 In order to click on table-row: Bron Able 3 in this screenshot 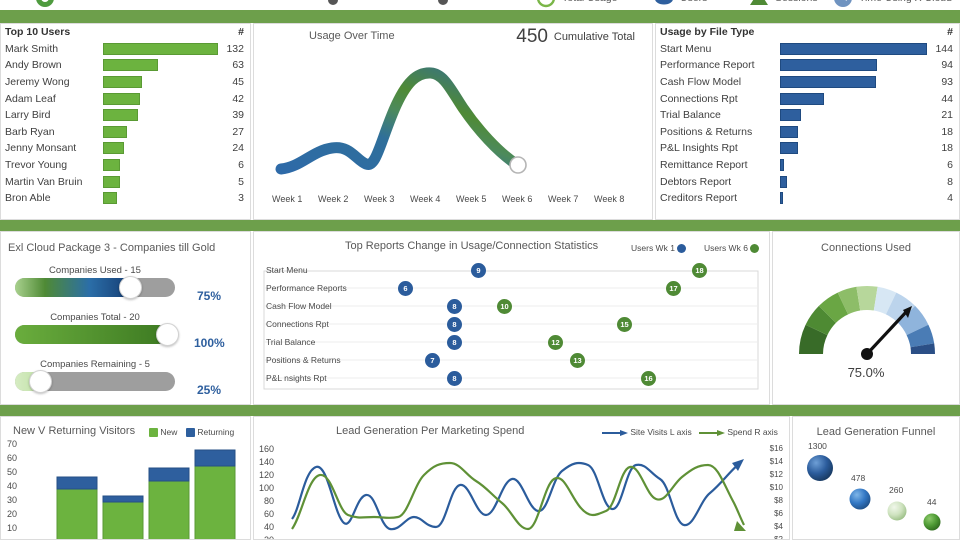, I will do `click(125, 198)`.